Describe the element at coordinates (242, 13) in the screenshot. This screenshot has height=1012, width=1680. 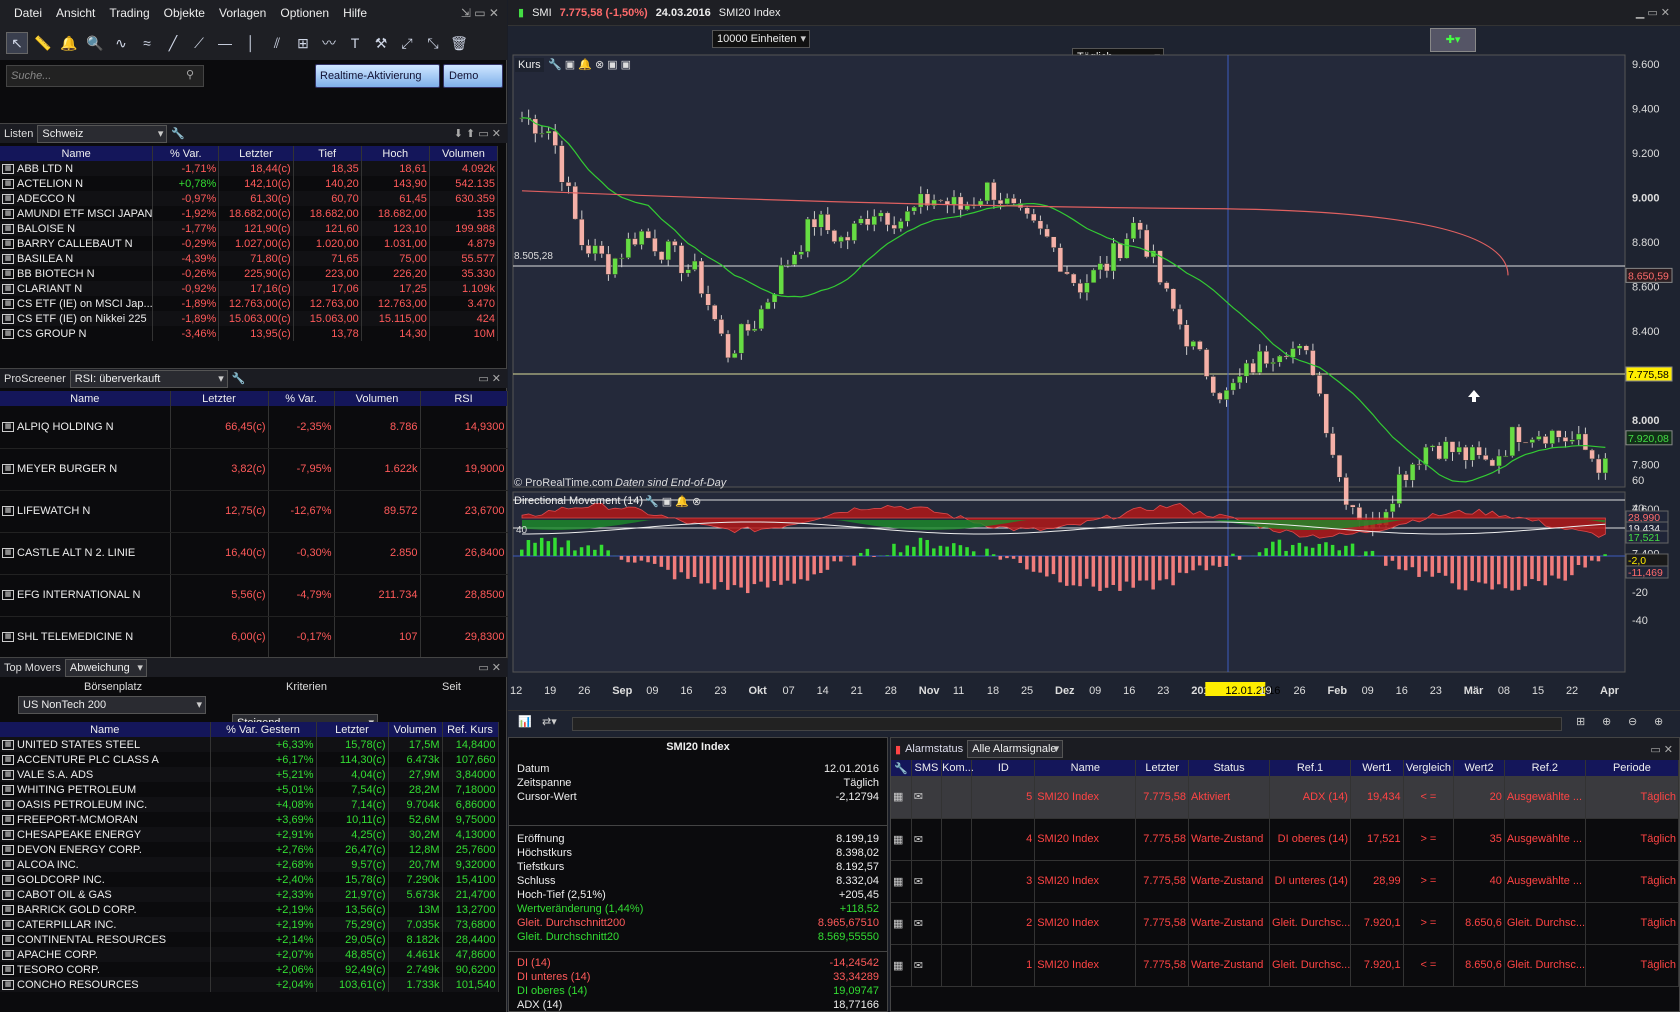
I see `menu-vorlagen: Vorlagen` at that location.